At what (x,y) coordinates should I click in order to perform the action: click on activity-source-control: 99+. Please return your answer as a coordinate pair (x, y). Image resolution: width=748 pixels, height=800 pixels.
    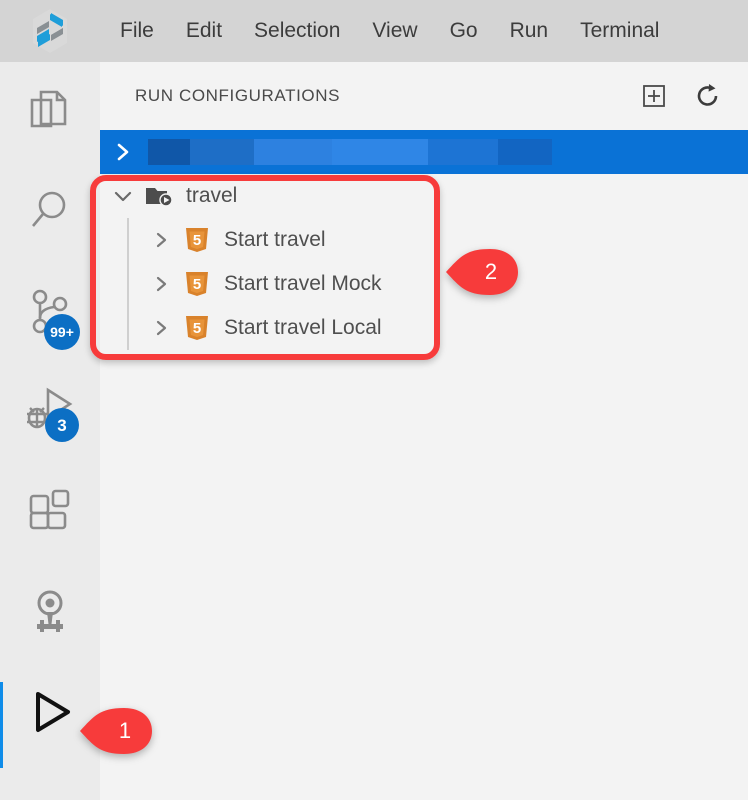
    Looking at the image, I should click on (50, 312).